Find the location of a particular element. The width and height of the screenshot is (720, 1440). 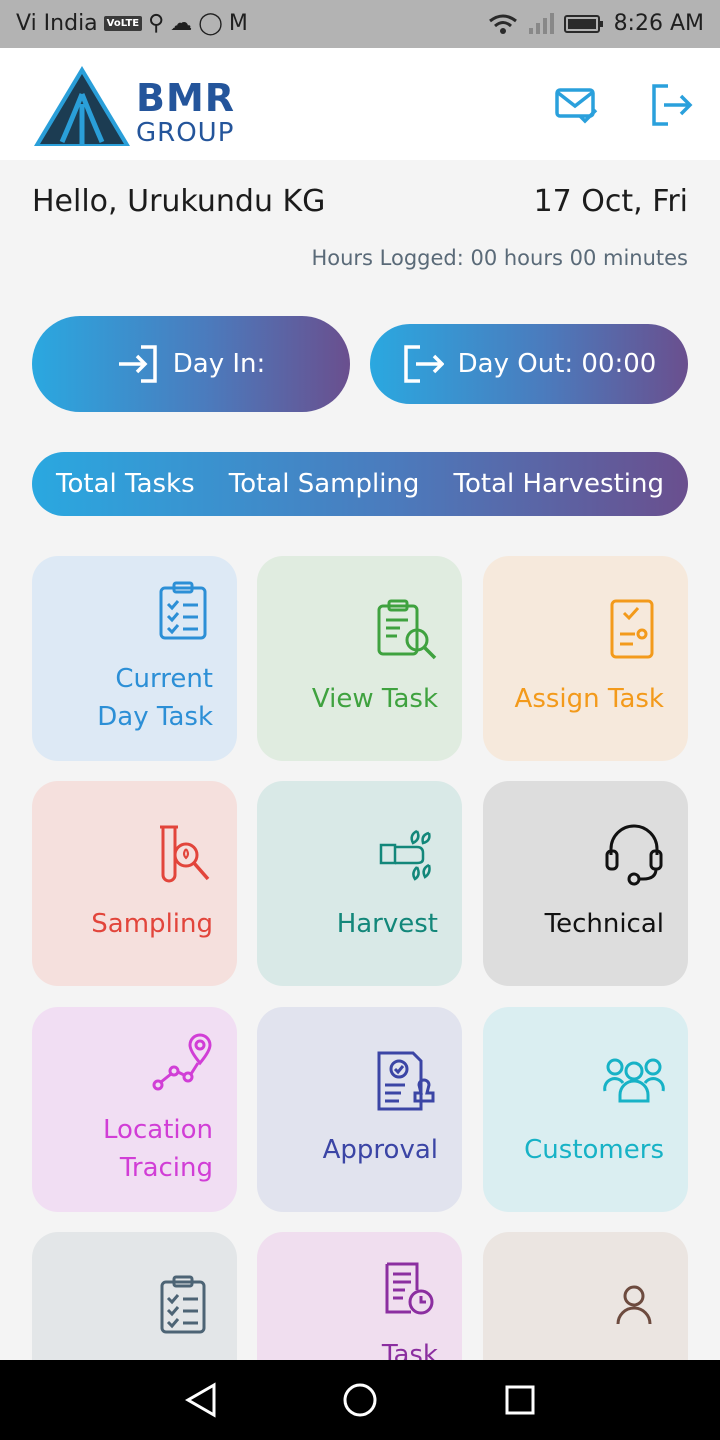

app-header: BMR GROUP is located at coordinates (360, 104).